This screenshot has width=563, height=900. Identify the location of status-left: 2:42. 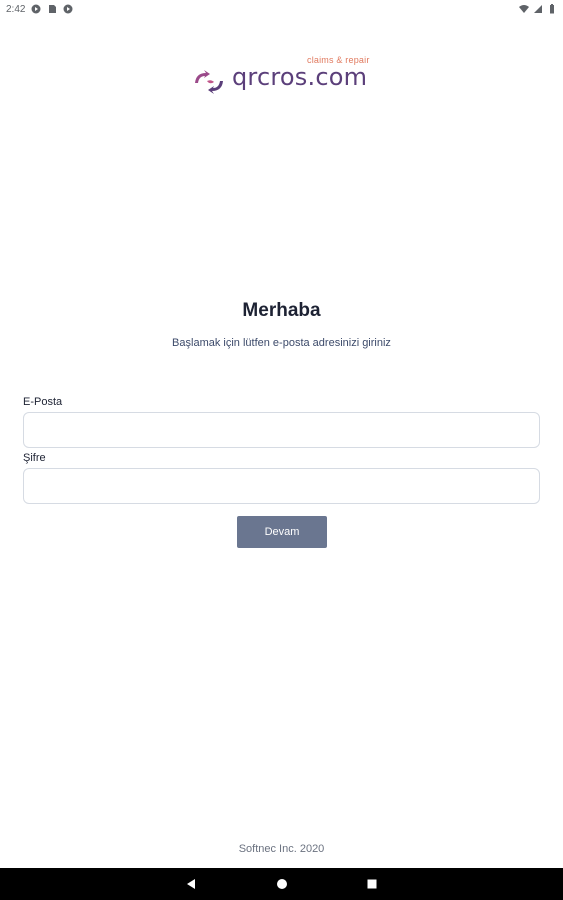
(39, 9).